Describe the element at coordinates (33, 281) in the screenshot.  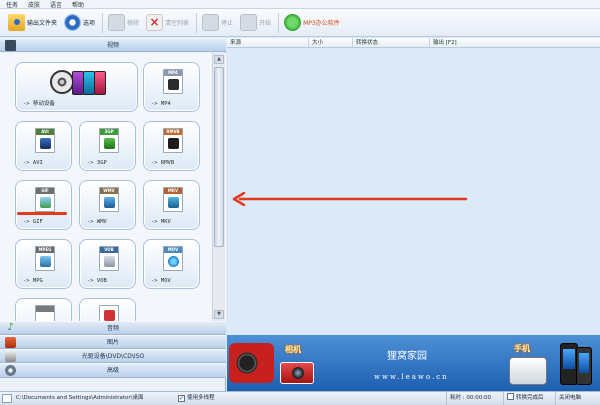
I see `format-label: -> MPG` at that location.